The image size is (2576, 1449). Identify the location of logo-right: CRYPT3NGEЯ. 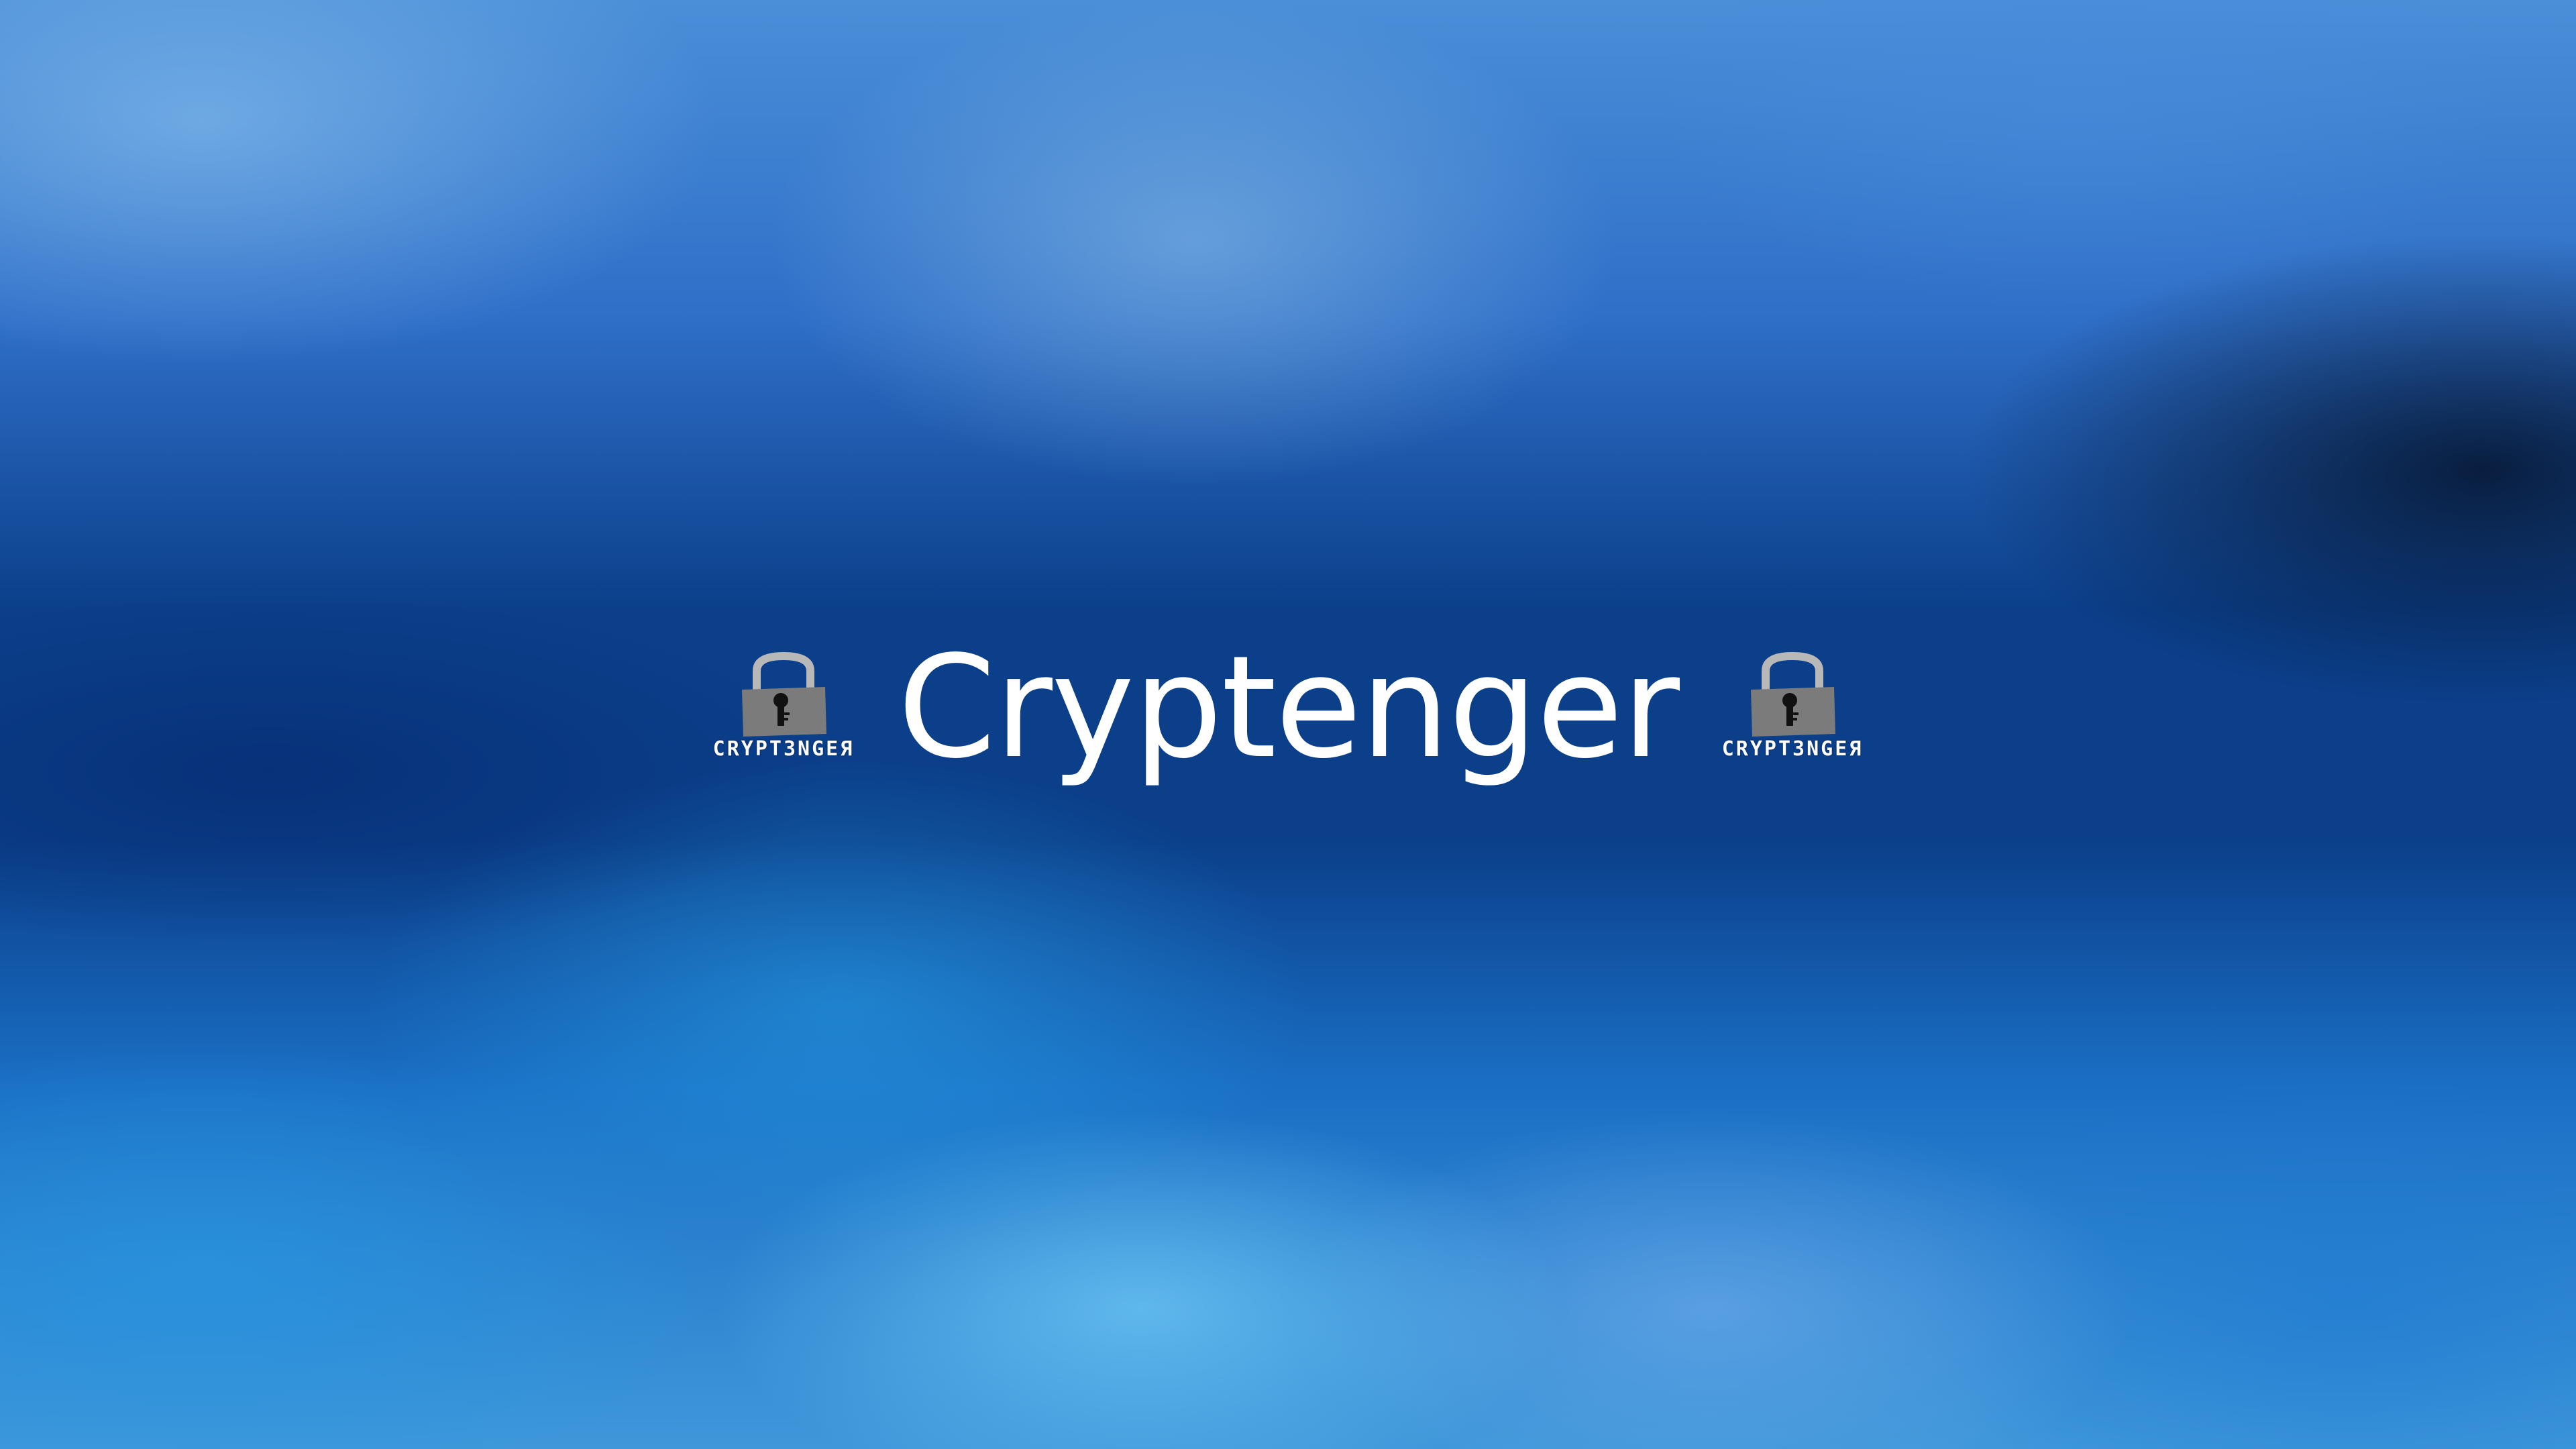
(1792, 718).